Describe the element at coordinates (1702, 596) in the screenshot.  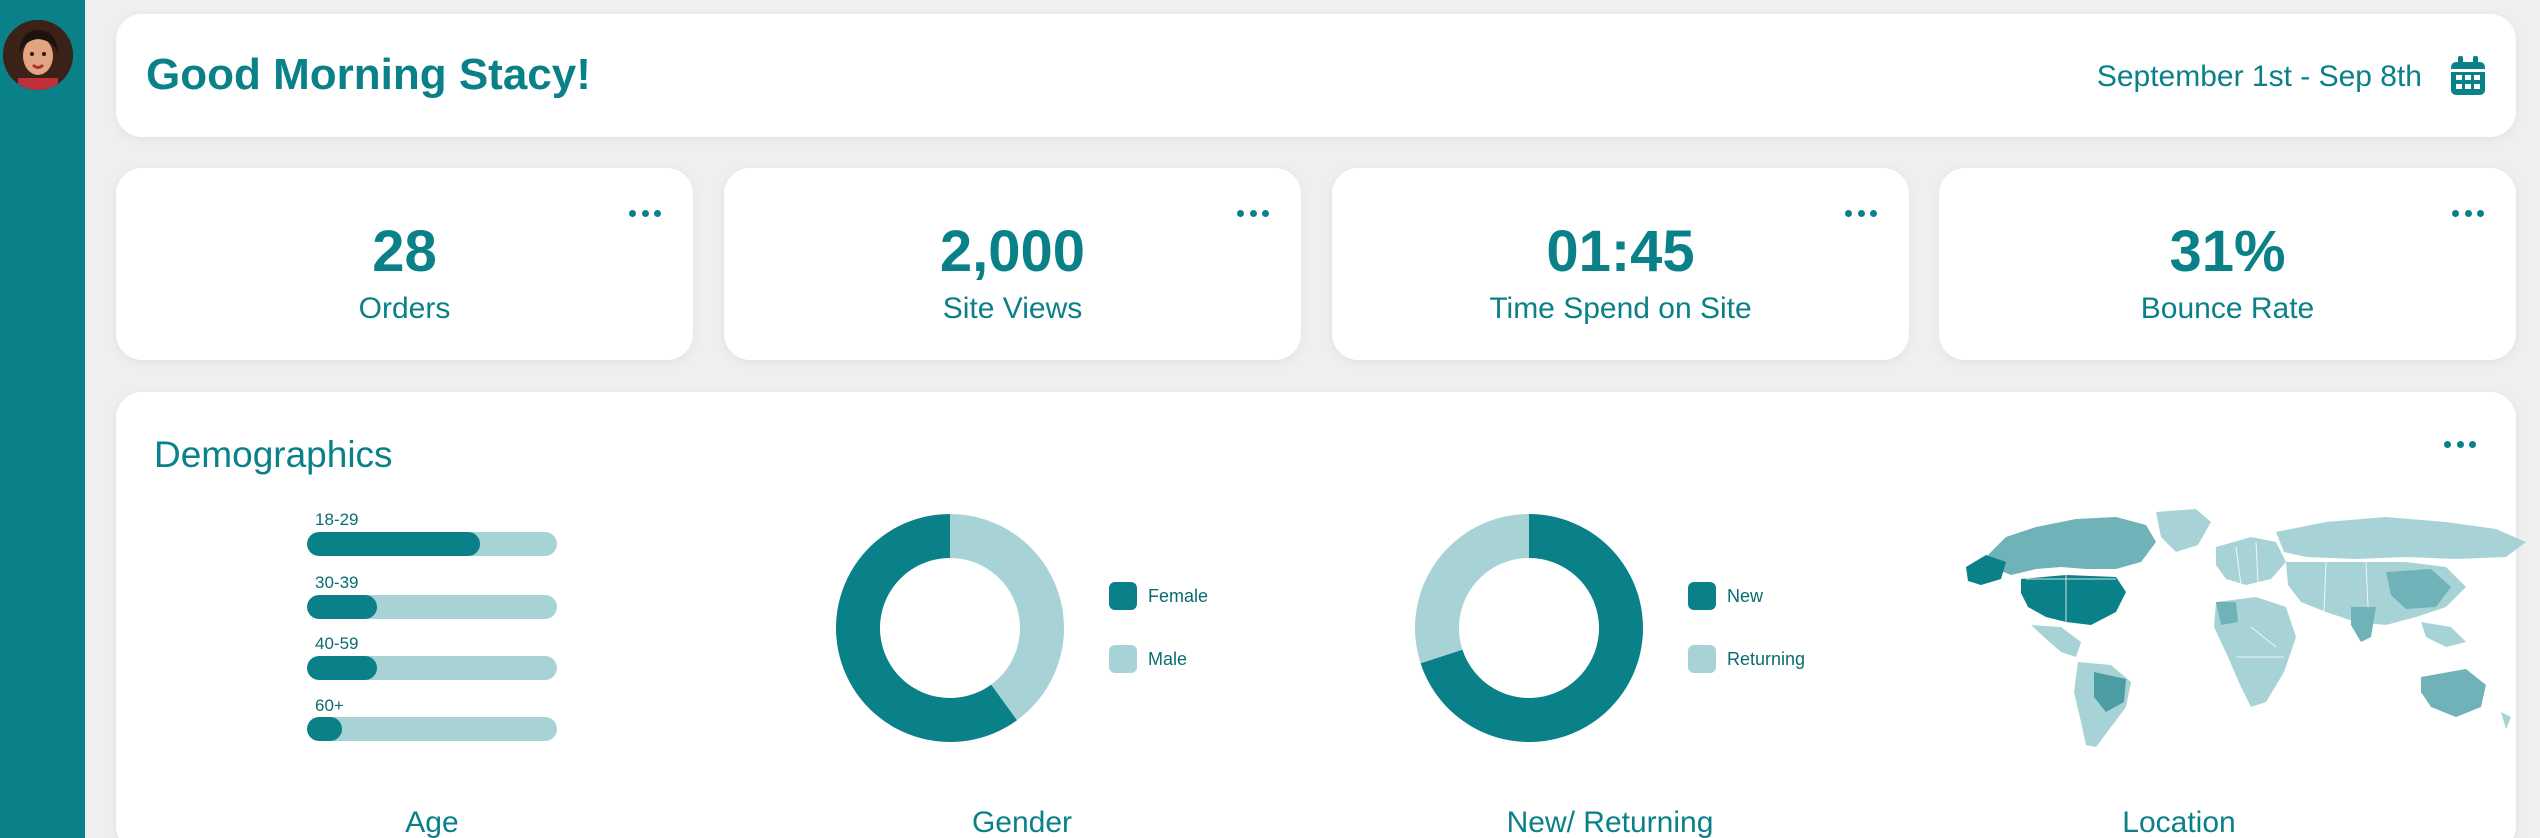
I see `legend-swatch-new` at that location.